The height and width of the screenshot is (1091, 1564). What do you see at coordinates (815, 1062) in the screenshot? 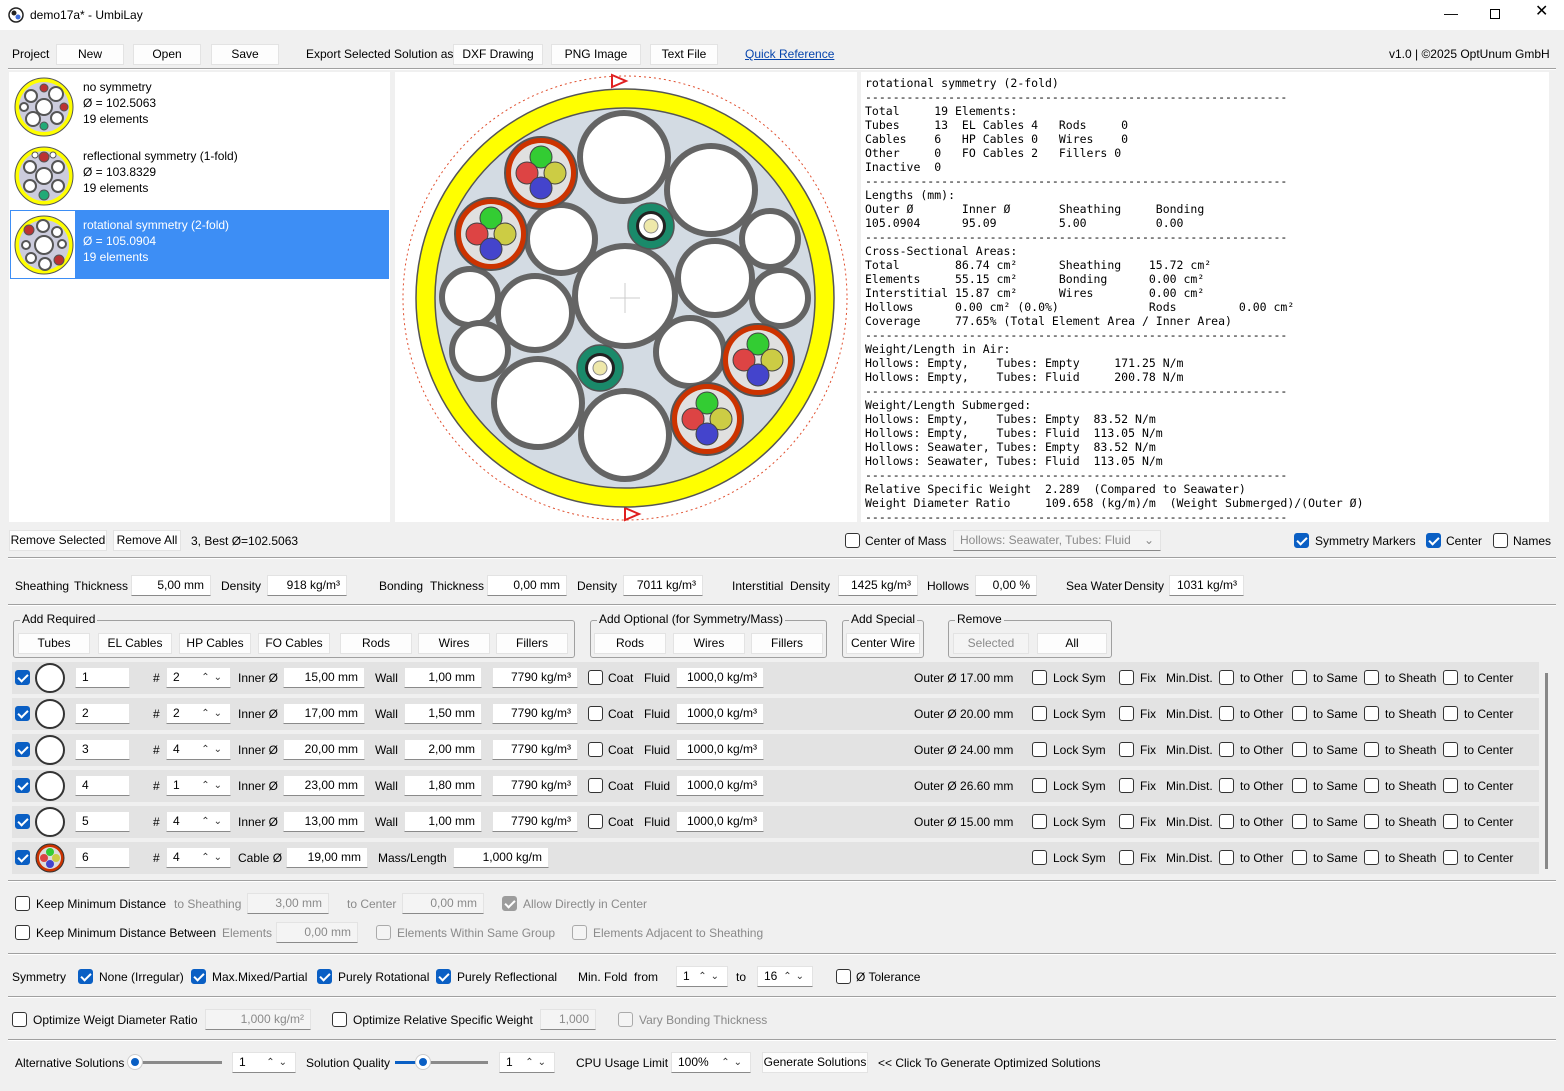
I see `generate-solutions-button: Generate Solutions` at bounding box center [815, 1062].